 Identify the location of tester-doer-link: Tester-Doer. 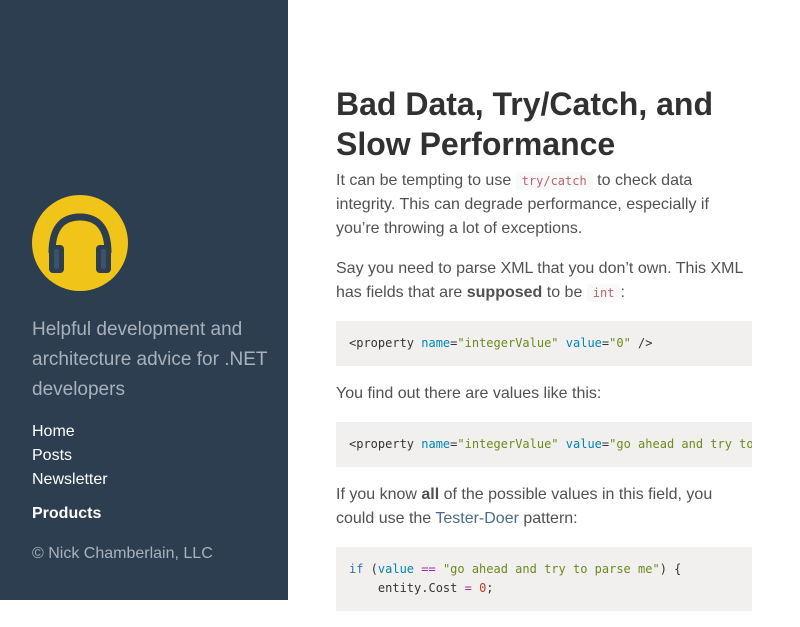
(477, 518).